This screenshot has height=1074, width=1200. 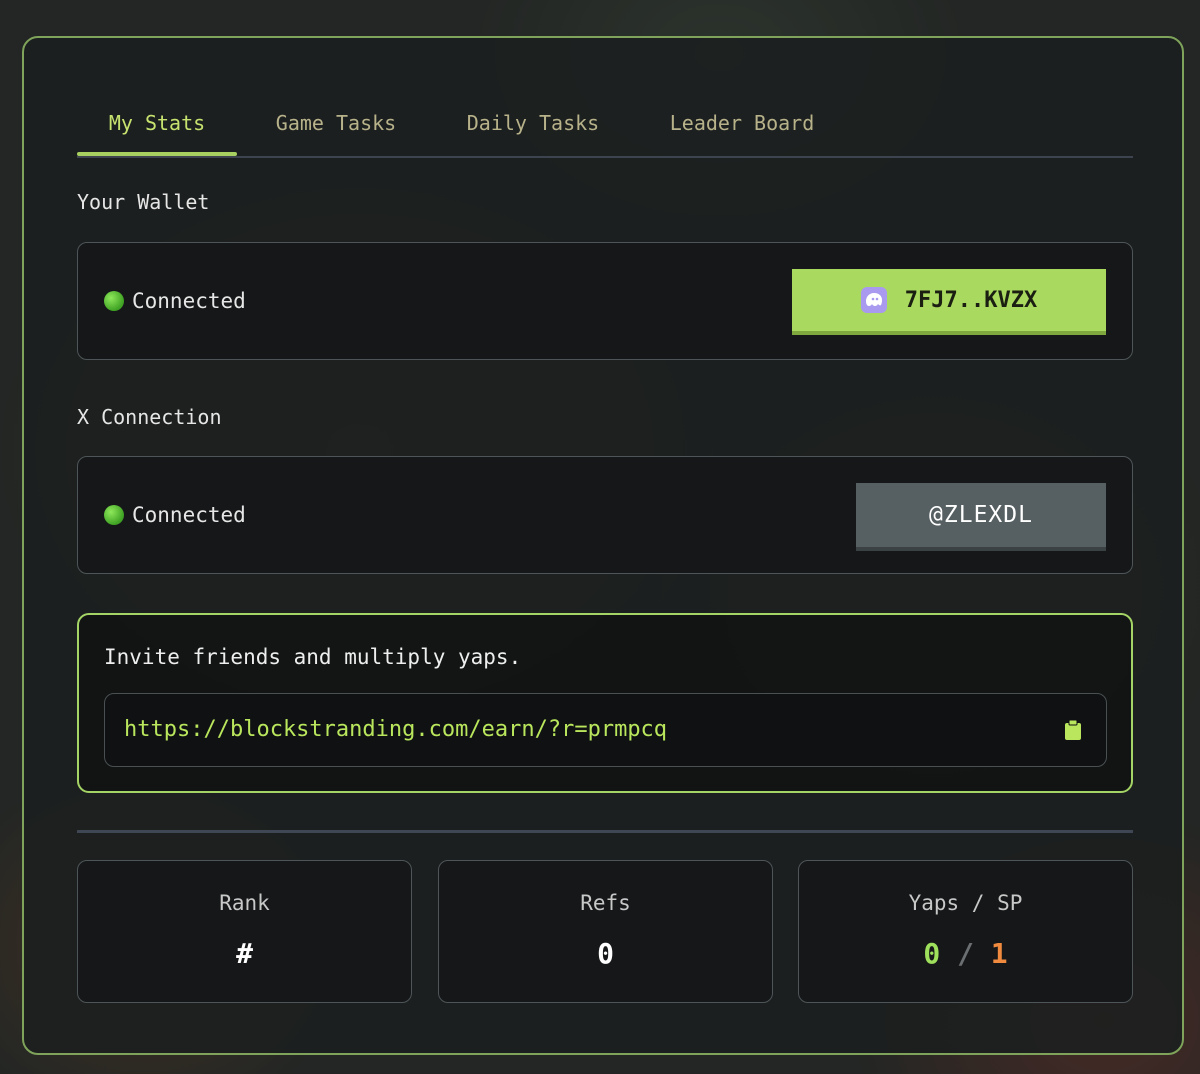 What do you see at coordinates (999, 953) in the screenshot?
I see `sp-value: 1` at bounding box center [999, 953].